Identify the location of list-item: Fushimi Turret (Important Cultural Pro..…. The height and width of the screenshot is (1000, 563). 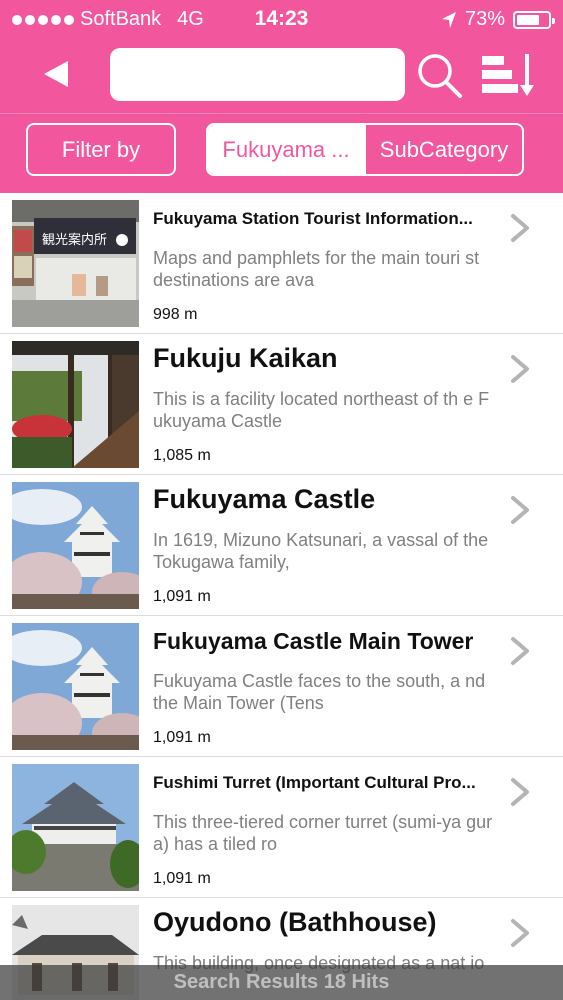
(281, 827).